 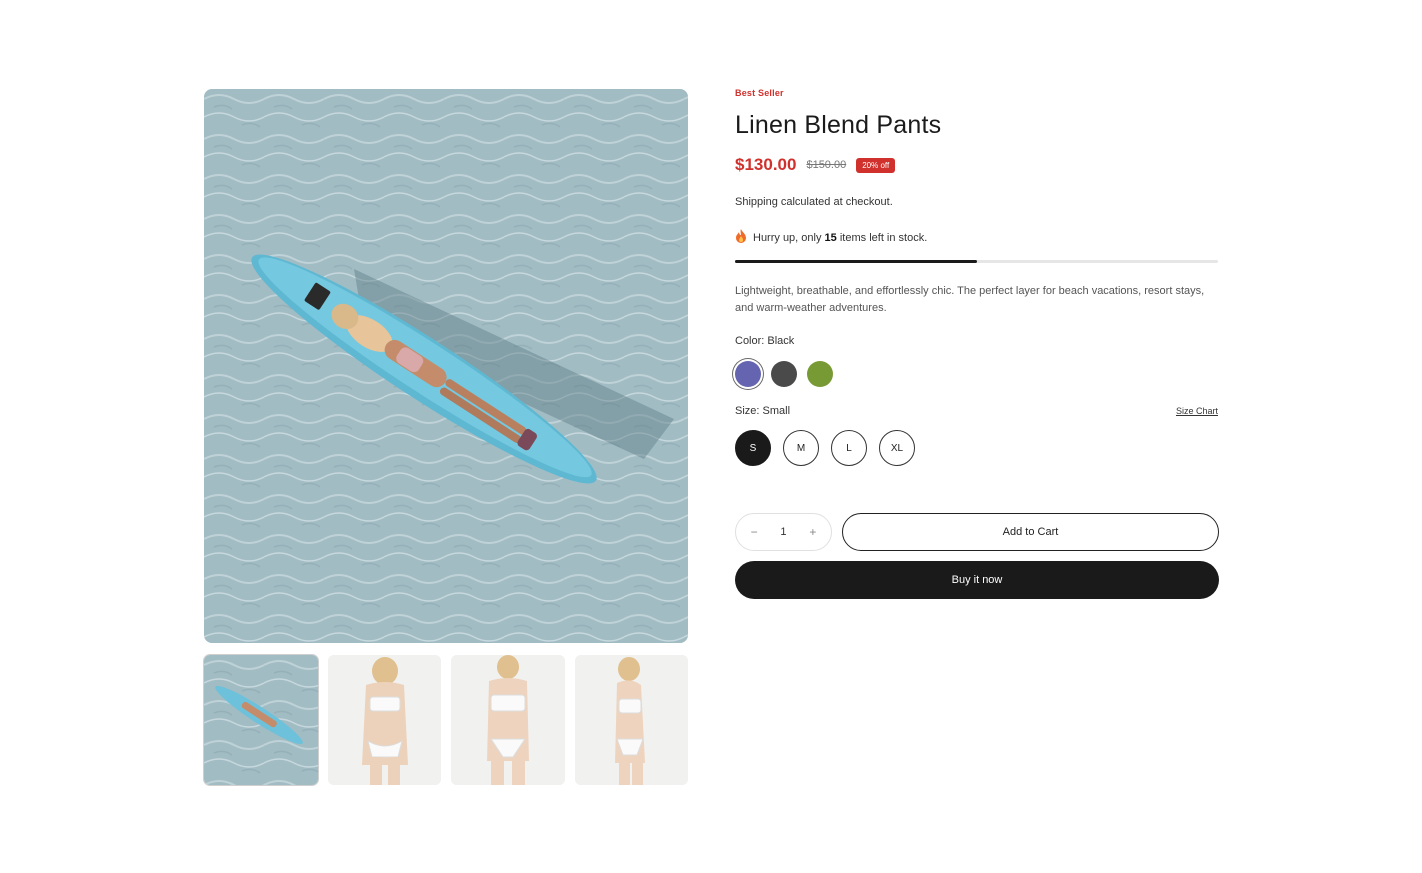 What do you see at coordinates (748, 374) in the screenshot?
I see `color-swatch-purple` at bounding box center [748, 374].